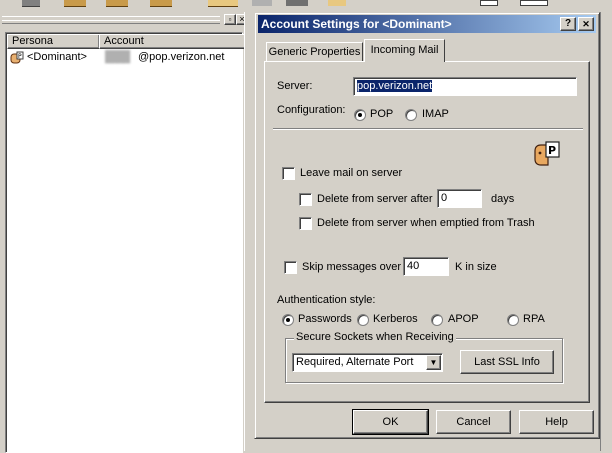 This screenshot has height=453, width=612. What do you see at coordinates (507, 362) in the screenshot?
I see `last-ssl-info-button: Last SSL Info` at bounding box center [507, 362].